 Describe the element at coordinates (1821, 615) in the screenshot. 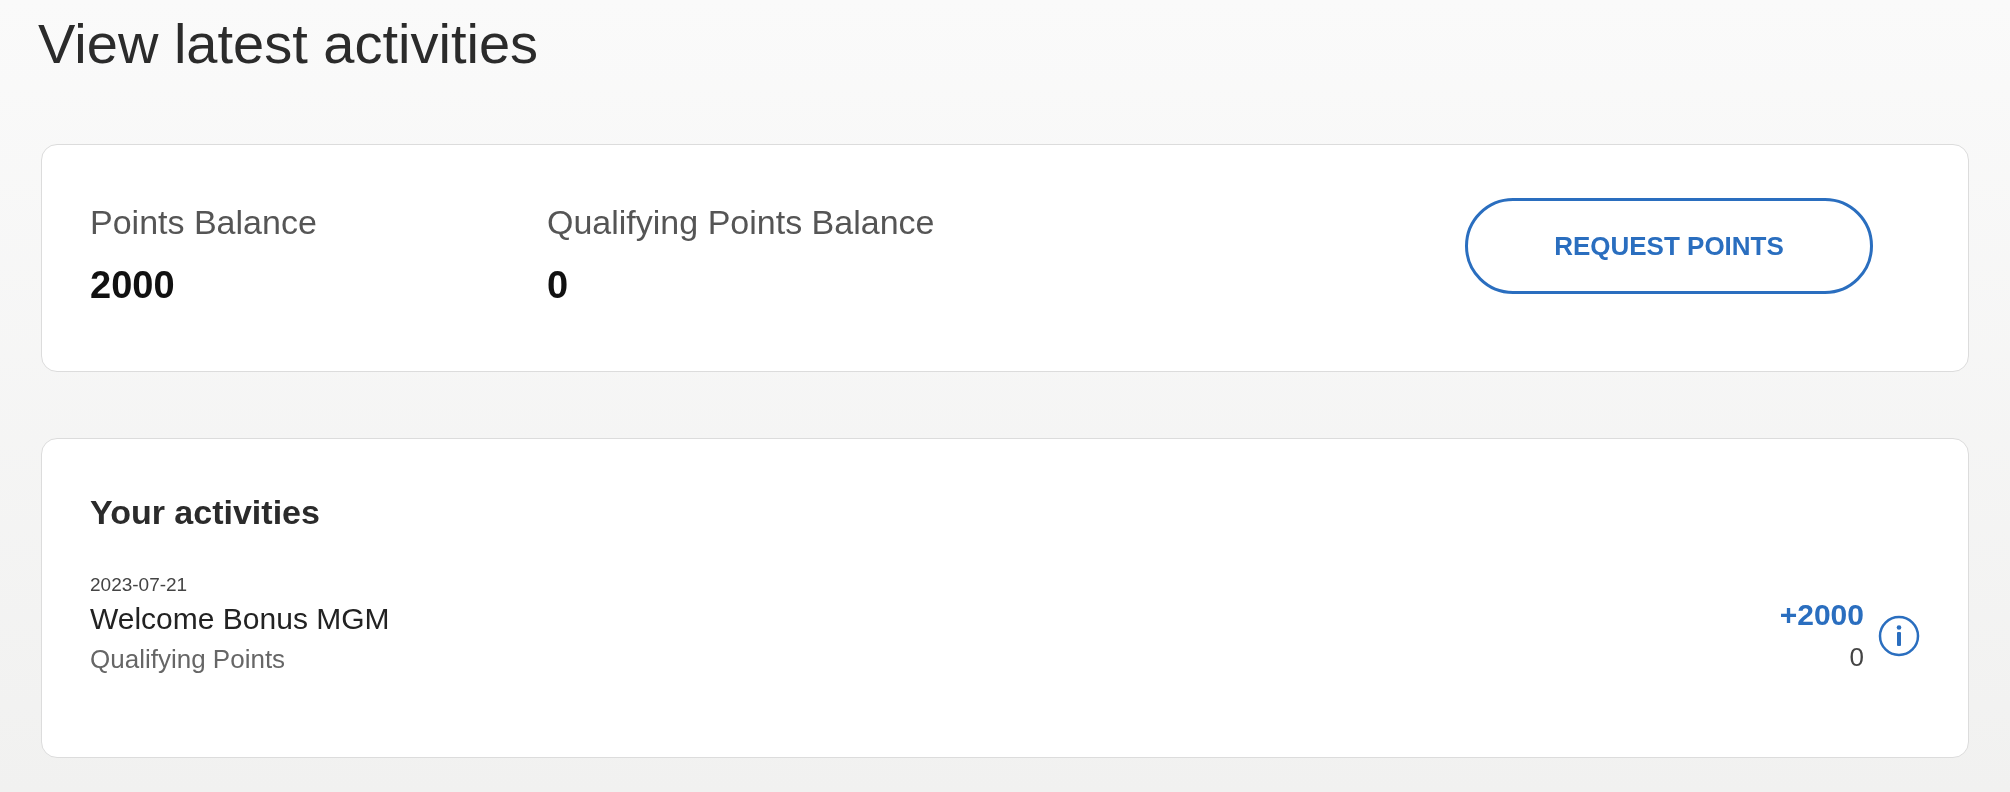

I see `points-amount: +2000` at that location.